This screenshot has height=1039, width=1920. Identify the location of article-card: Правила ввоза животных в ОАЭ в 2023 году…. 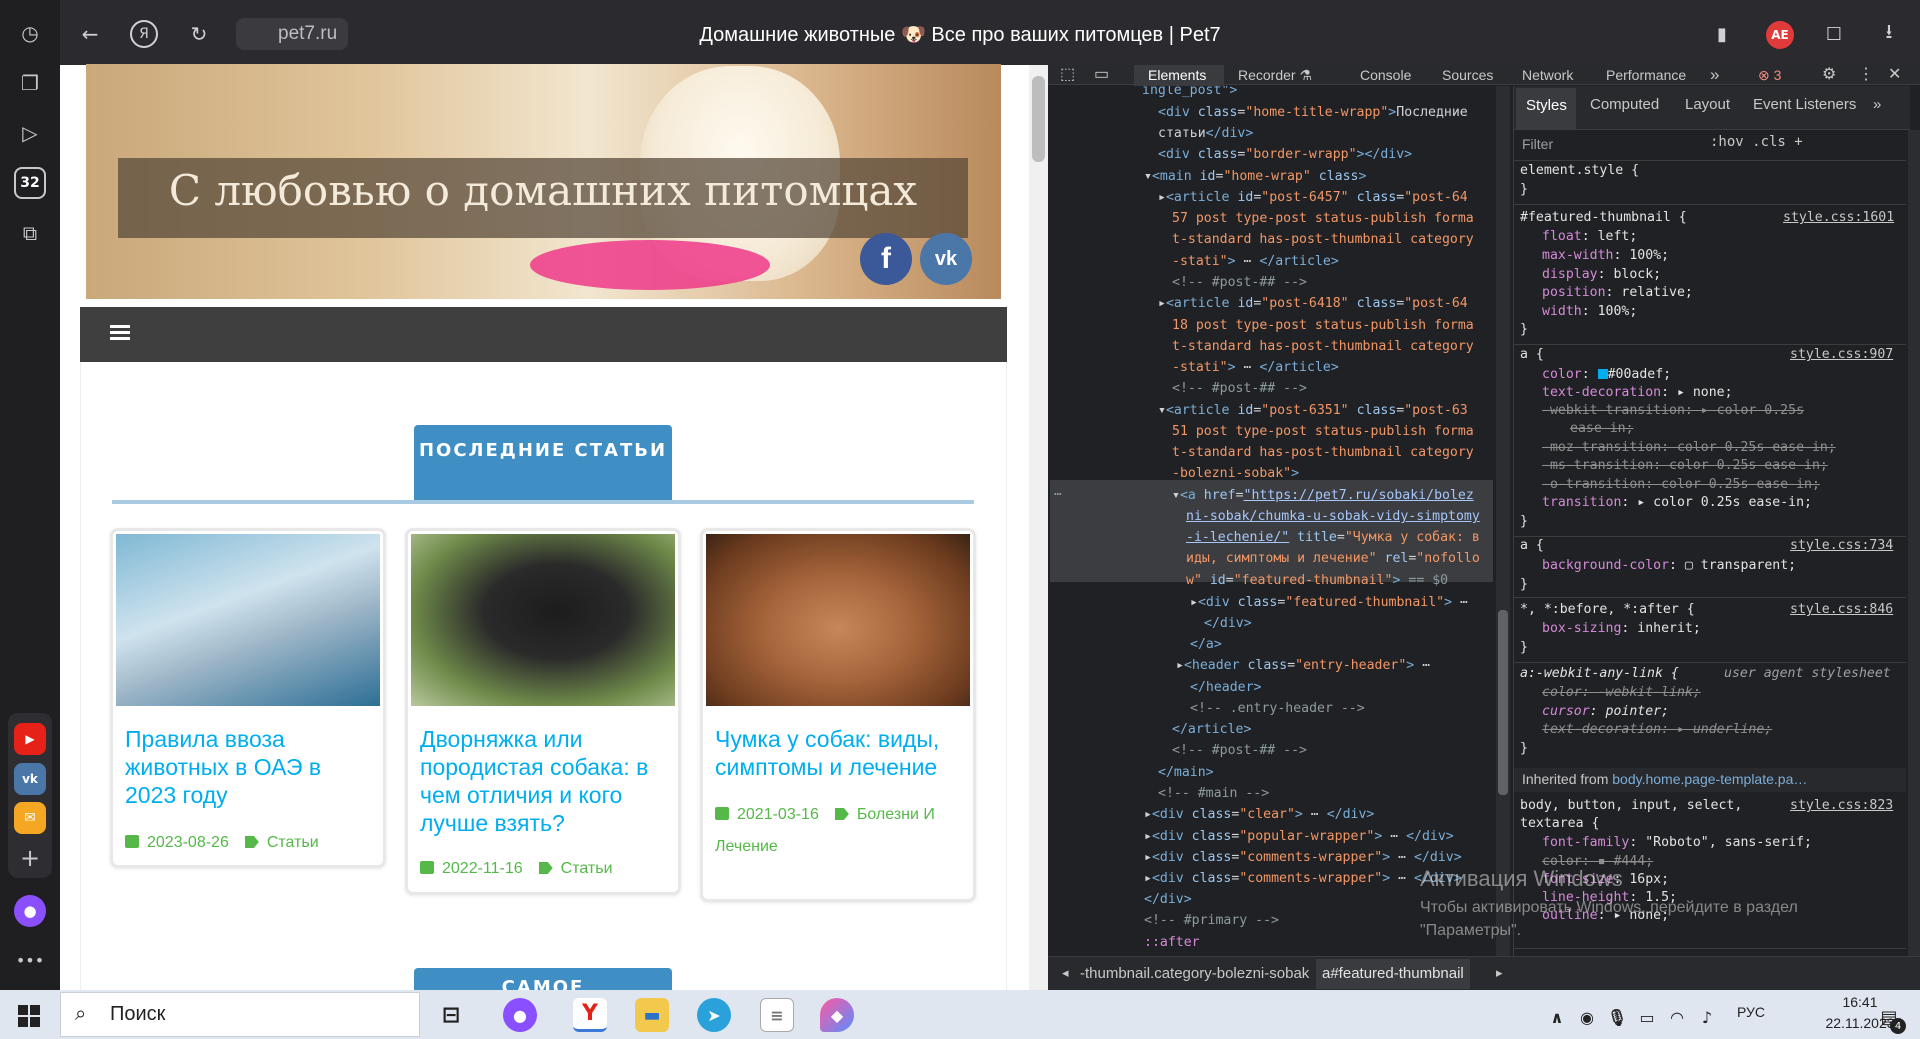
(248, 698).